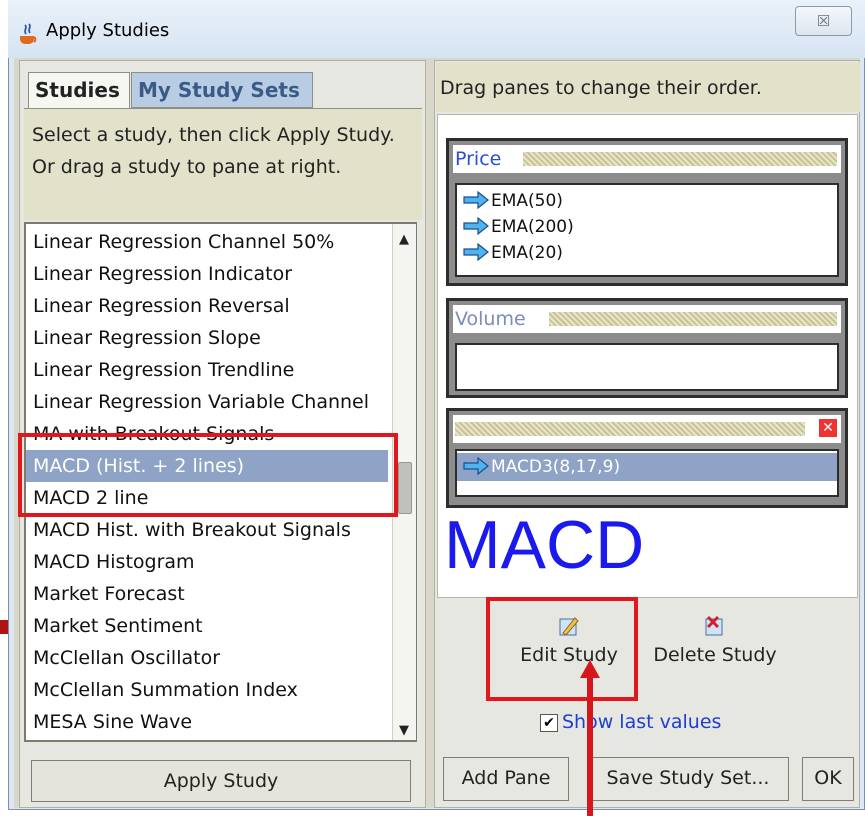 The width and height of the screenshot is (865, 816). Describe the element at coordinates (527, 201) in the screenshot. I see `study-label: EMA(50)` at that location.